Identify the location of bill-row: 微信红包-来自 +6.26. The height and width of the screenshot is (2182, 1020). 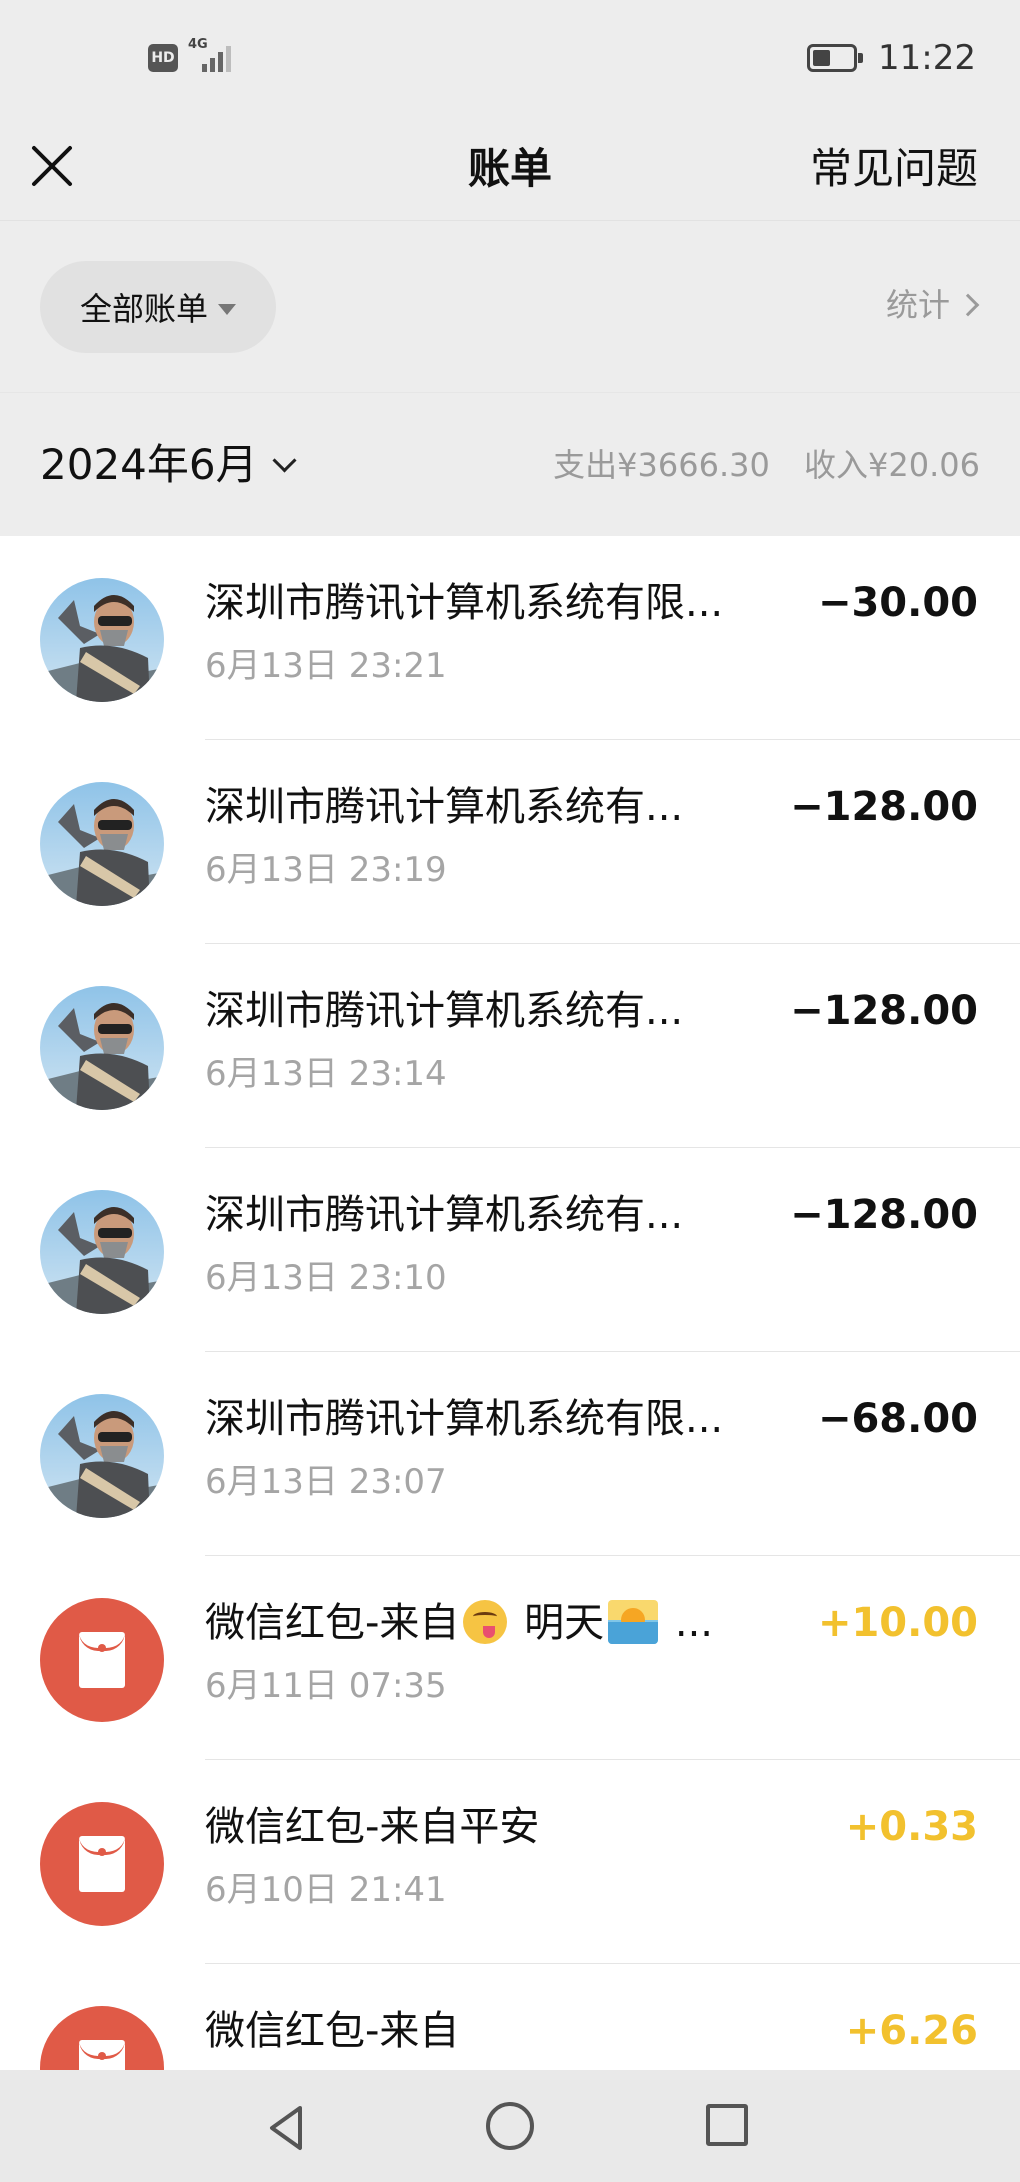
(510, 2017).